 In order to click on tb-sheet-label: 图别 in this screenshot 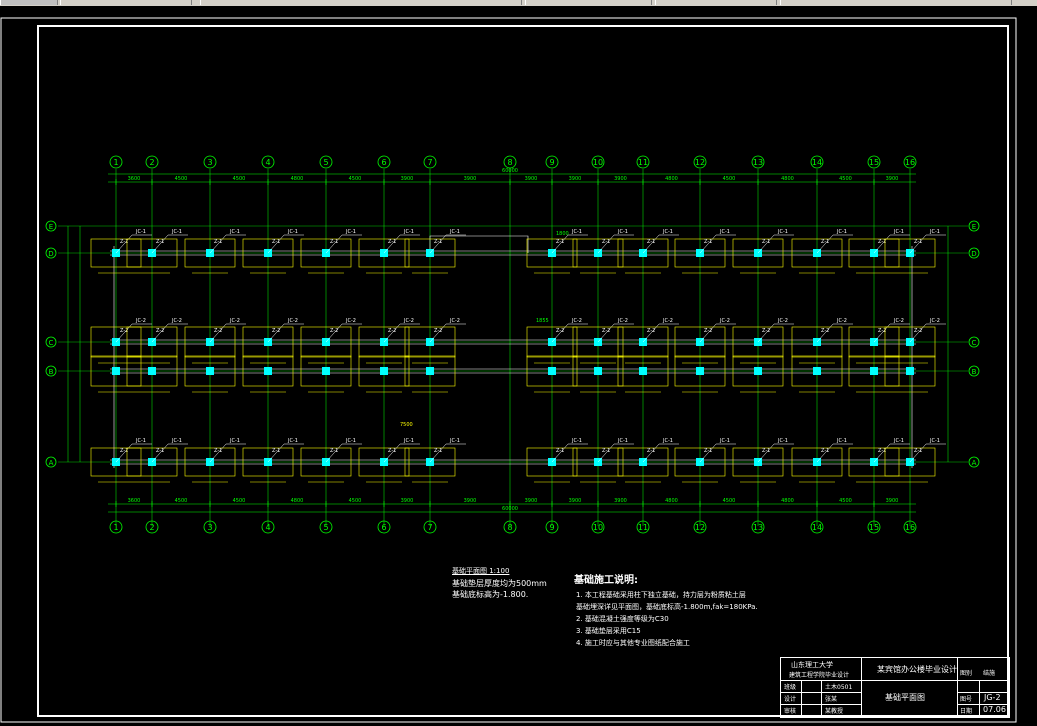, I will do `click(966, 673)`.